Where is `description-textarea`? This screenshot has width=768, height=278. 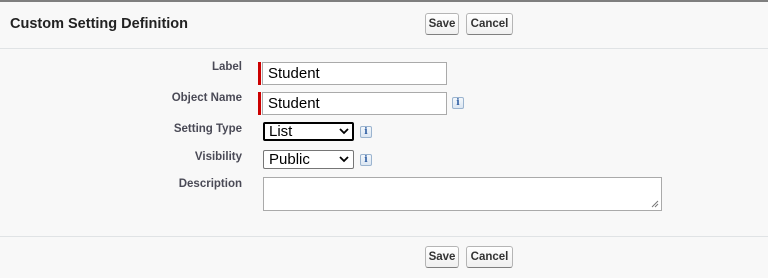
description-textarea is located at coordinates (462, 194).